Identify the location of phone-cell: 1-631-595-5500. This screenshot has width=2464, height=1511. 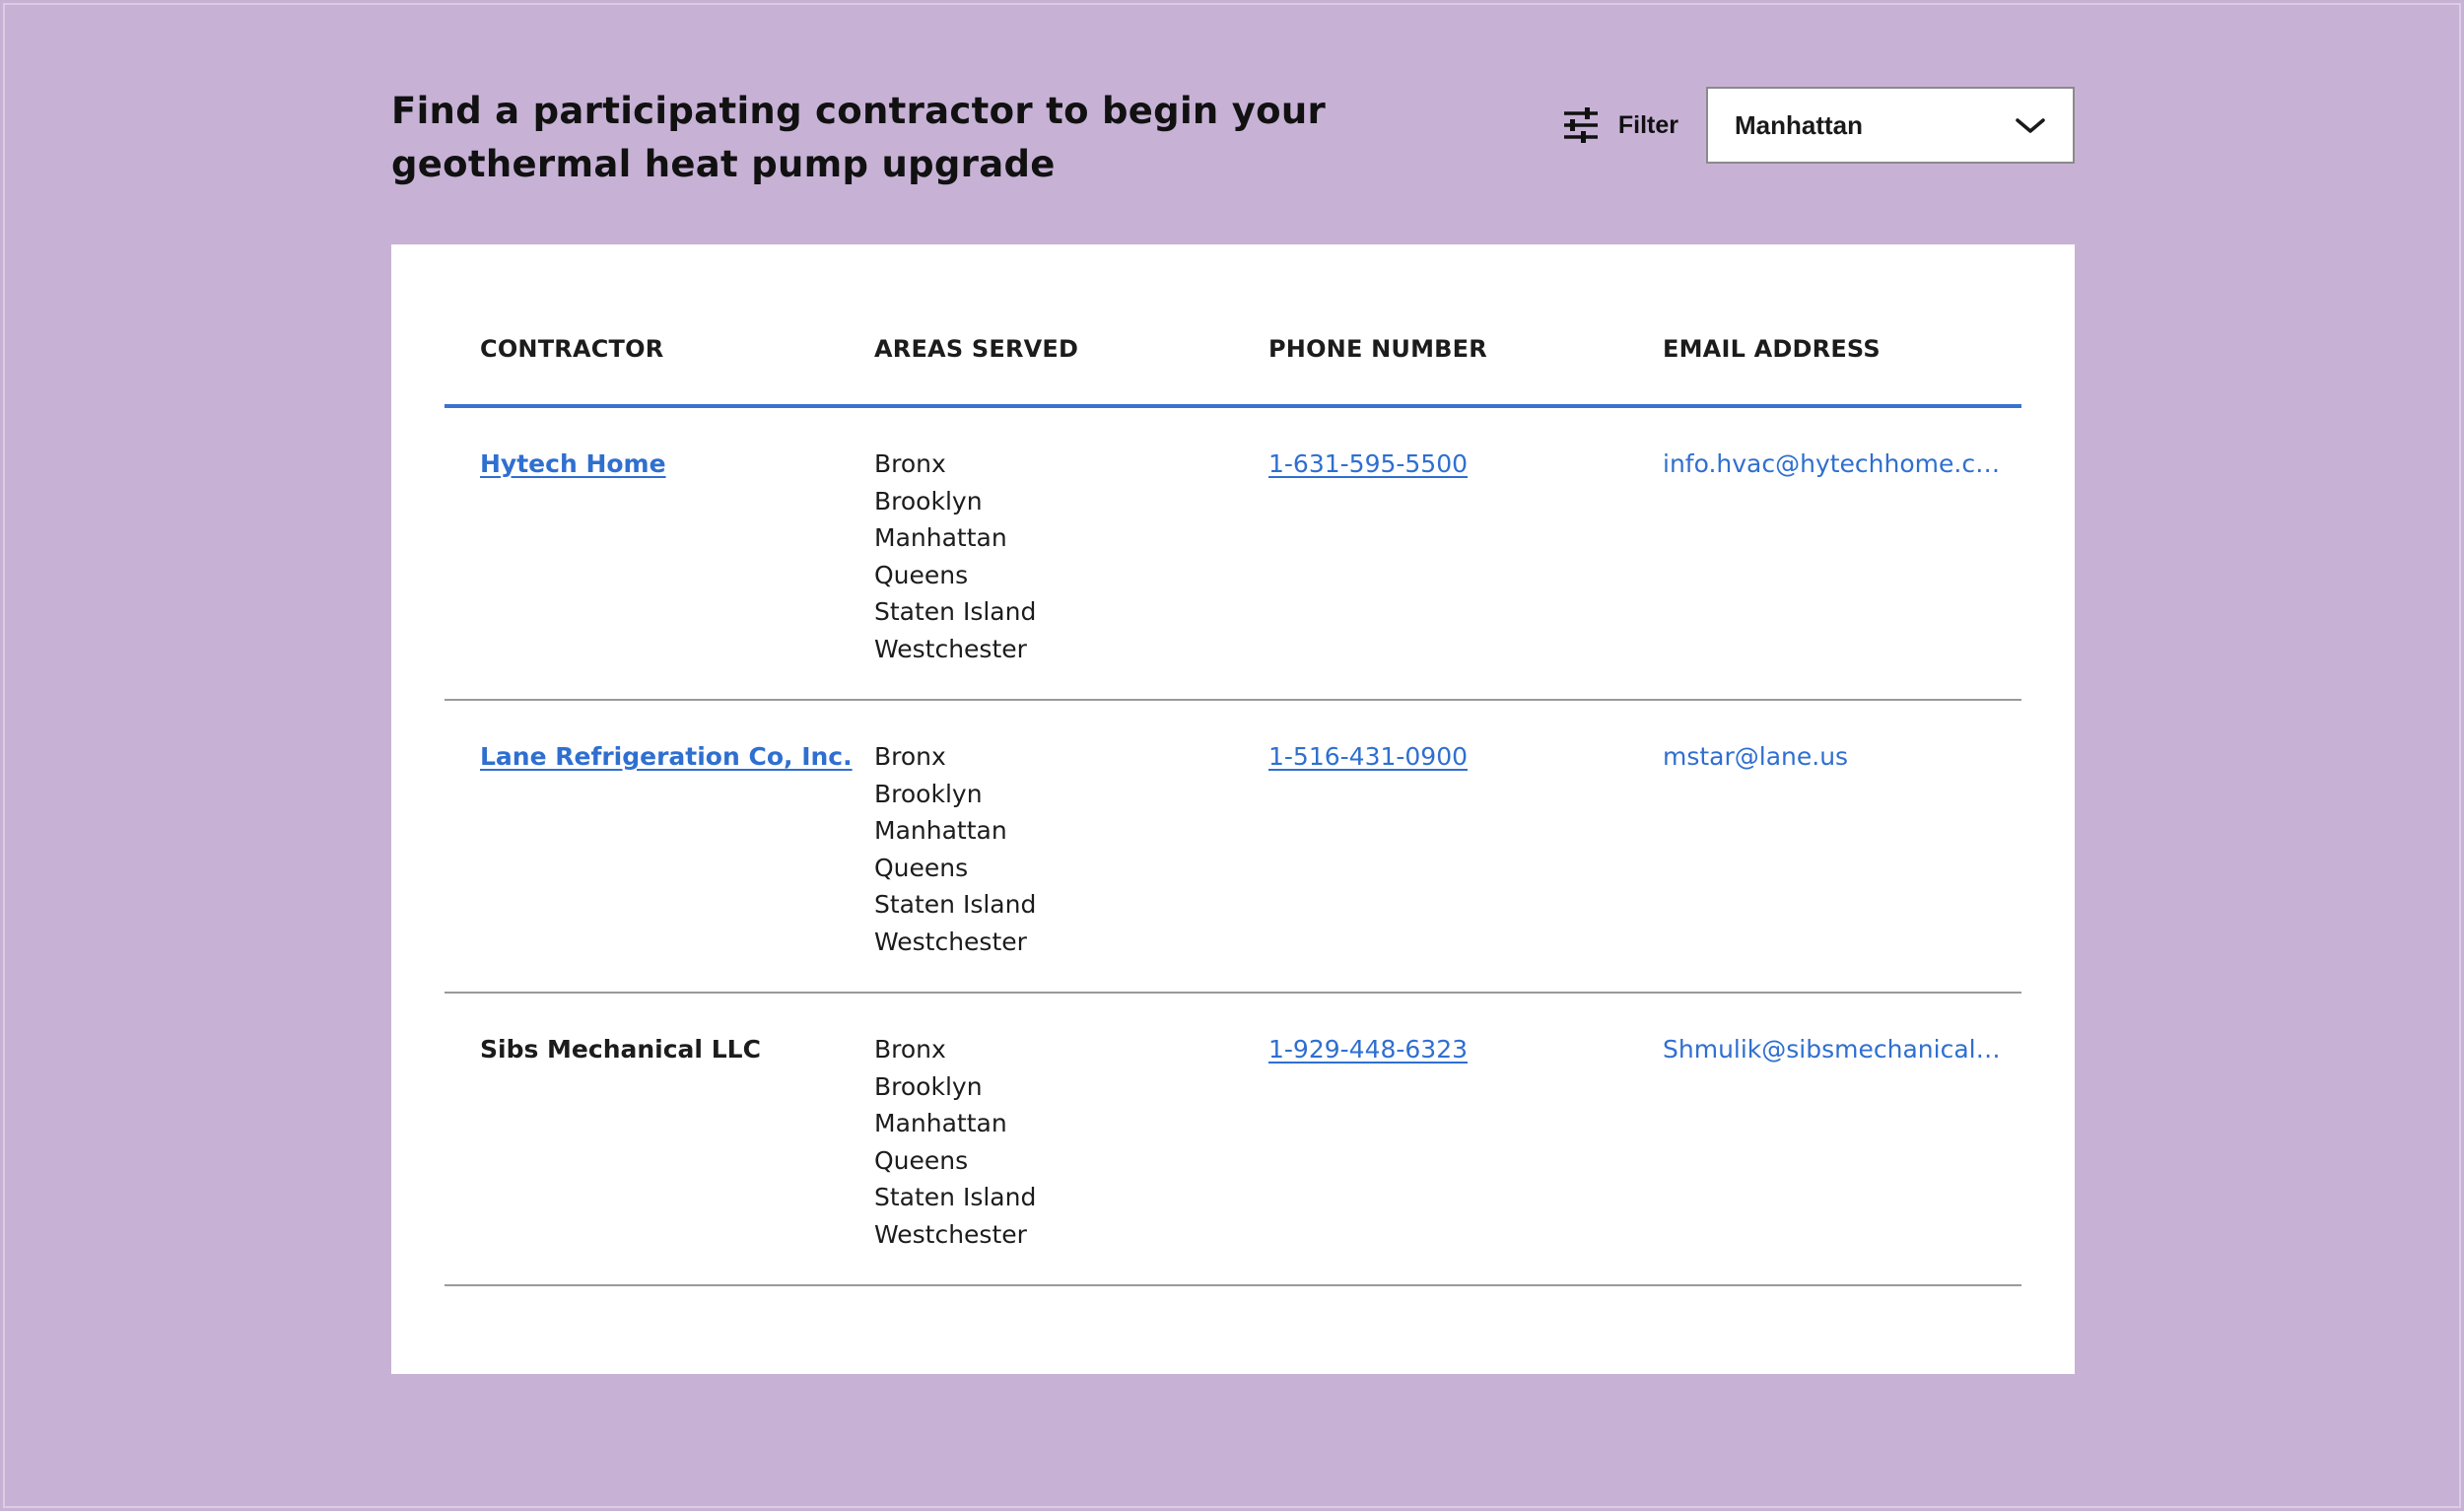
(1368, 464).